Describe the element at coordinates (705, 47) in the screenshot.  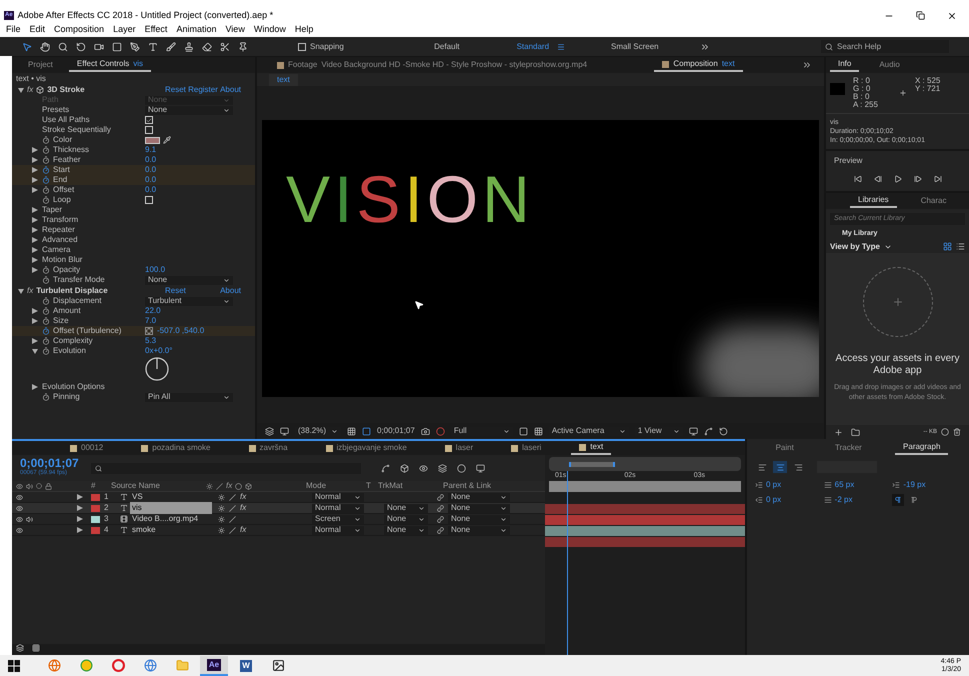
I see `overflow-icon` at that location.